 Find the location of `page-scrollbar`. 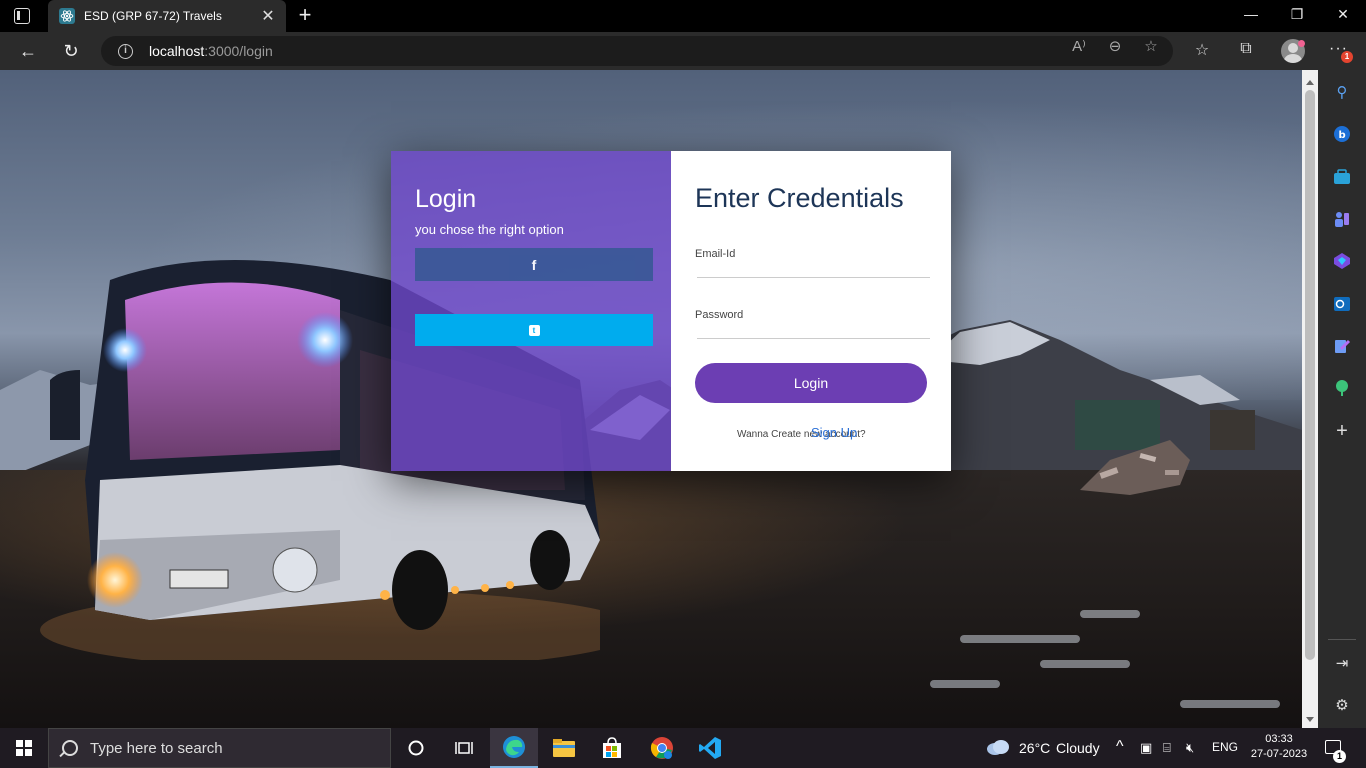

page-scrollbar is located at coordinates (1310, 399).